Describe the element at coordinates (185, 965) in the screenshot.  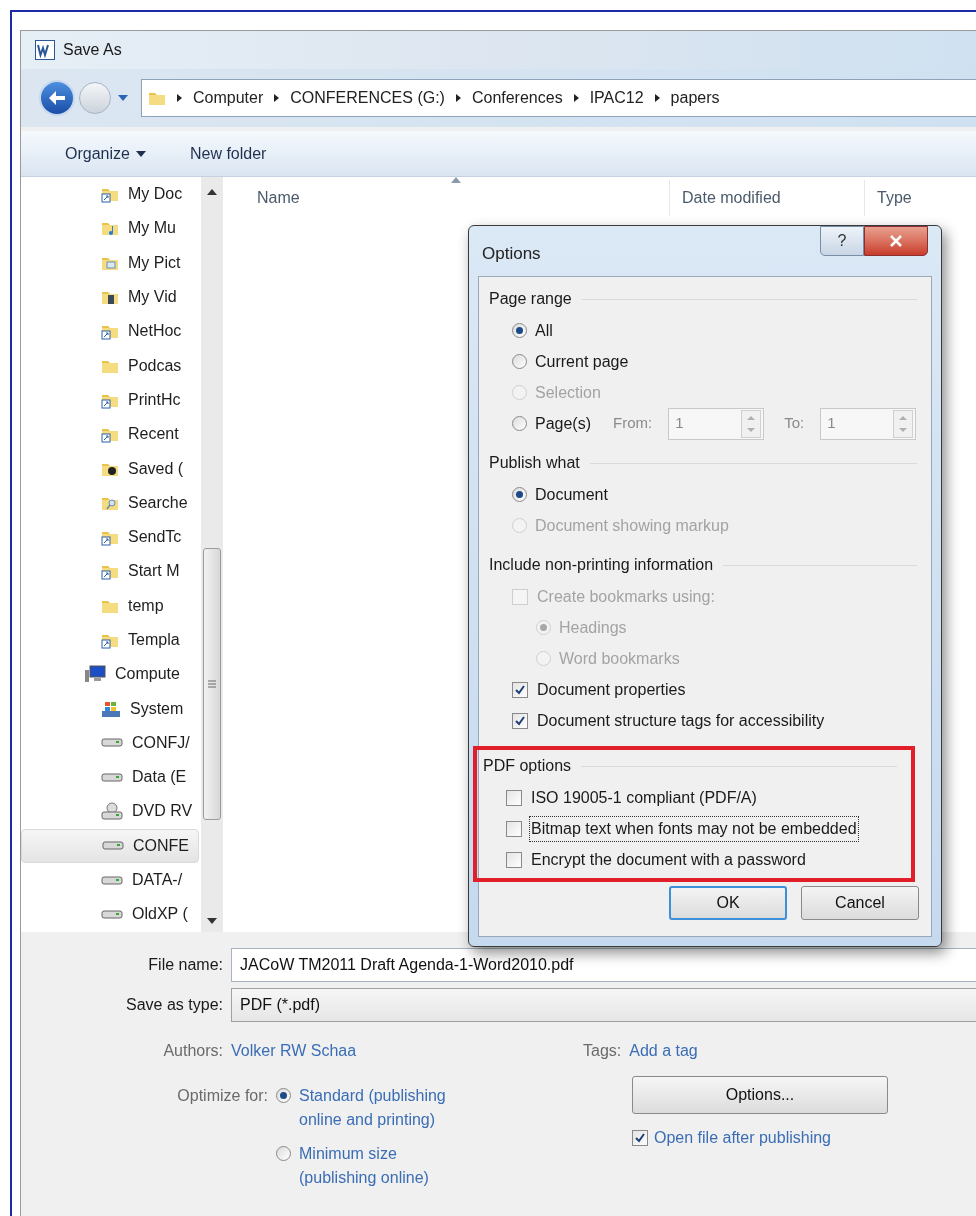
I see `field-label: File name:` at that location.